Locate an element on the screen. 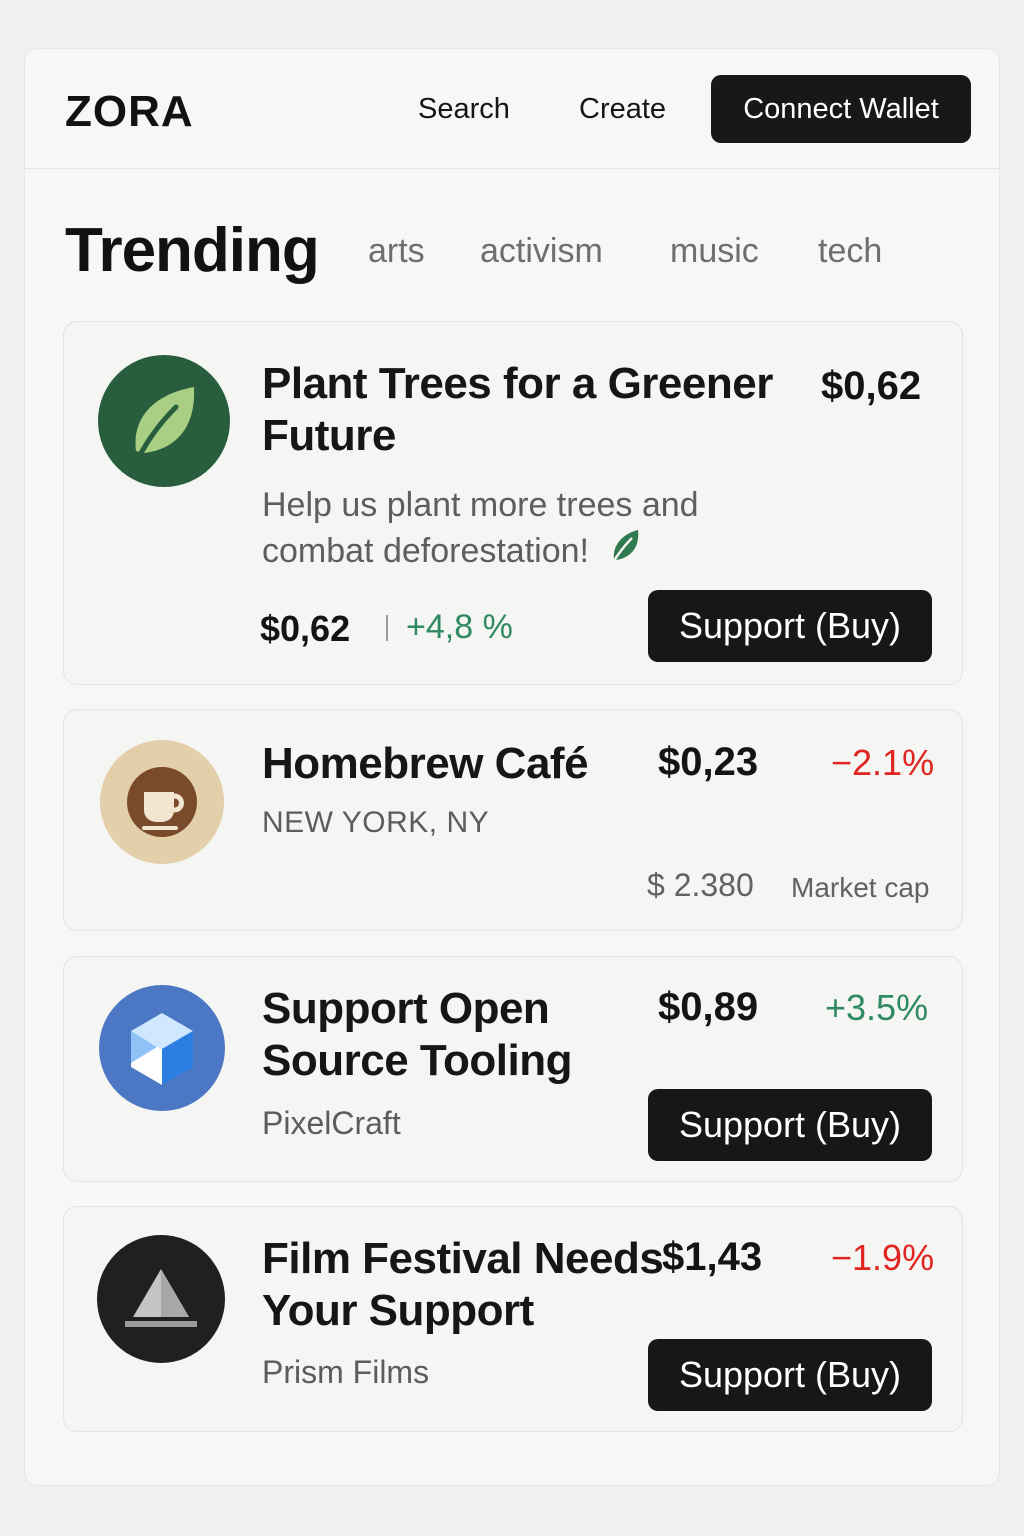 The height and width of the screenshot is (1536, 1024). header: ZORA Search Create Connect Wallet is located at coordinates (512, 109).